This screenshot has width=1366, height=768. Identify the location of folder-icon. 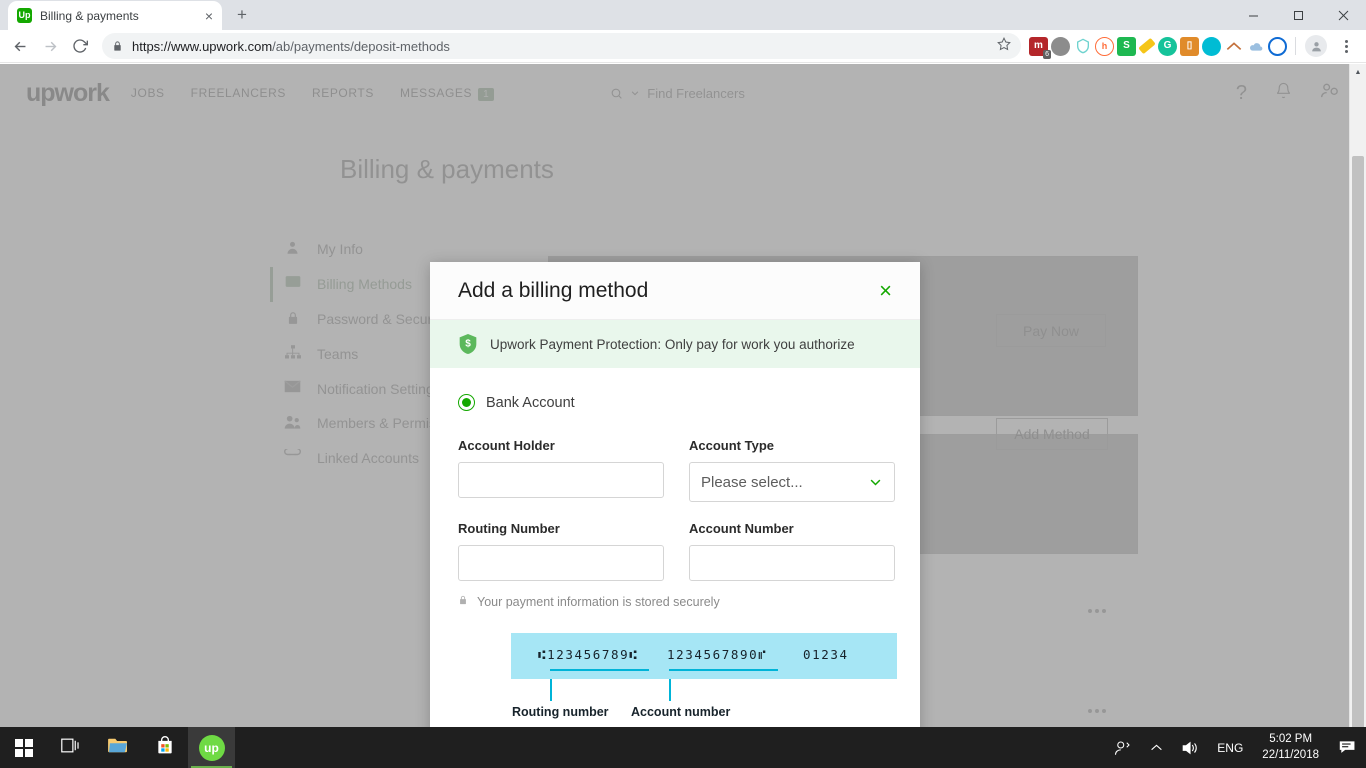
(118, 747).